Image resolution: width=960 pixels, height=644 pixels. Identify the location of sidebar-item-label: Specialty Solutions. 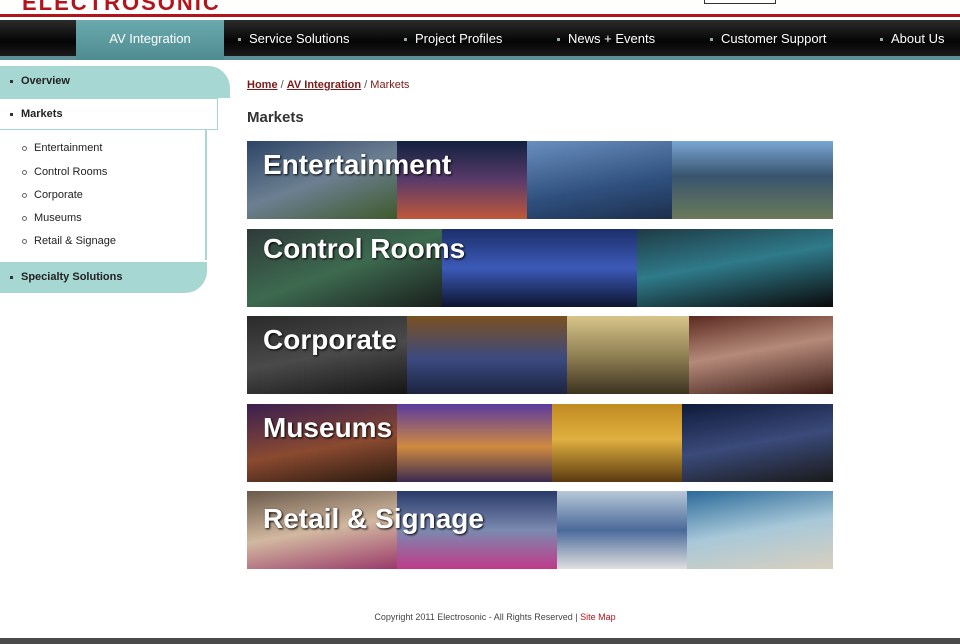
(72, 277).